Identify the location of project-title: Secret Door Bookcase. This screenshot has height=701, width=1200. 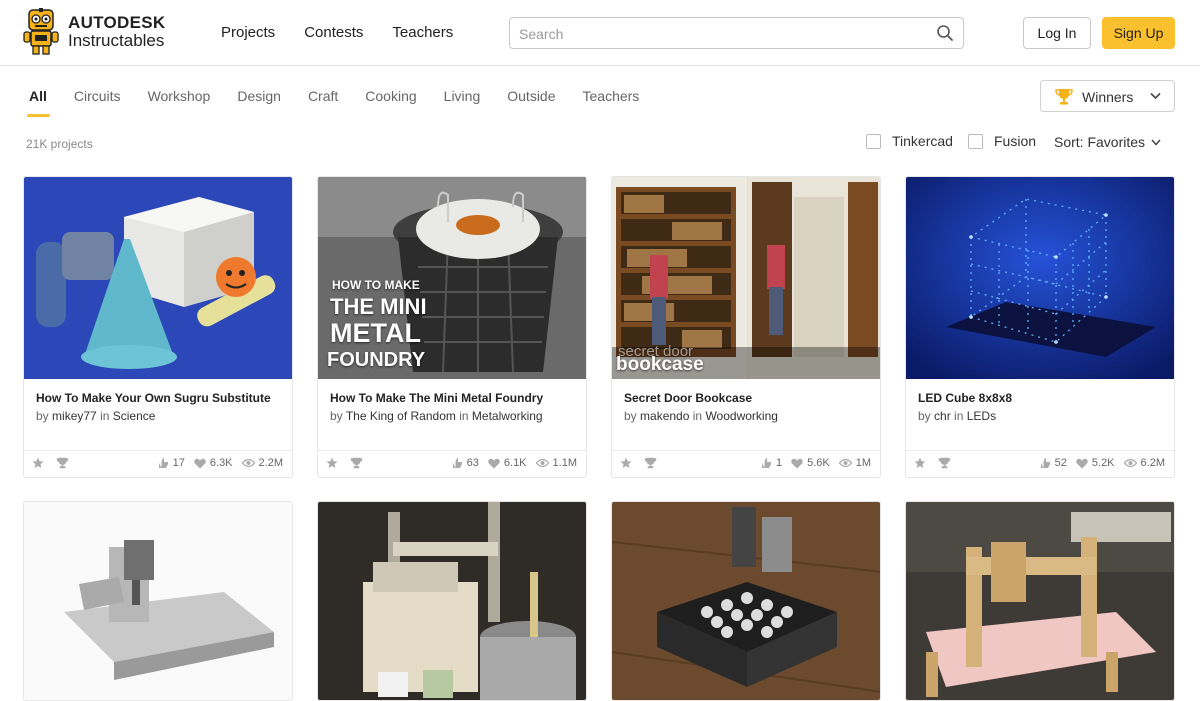
(746, 398).